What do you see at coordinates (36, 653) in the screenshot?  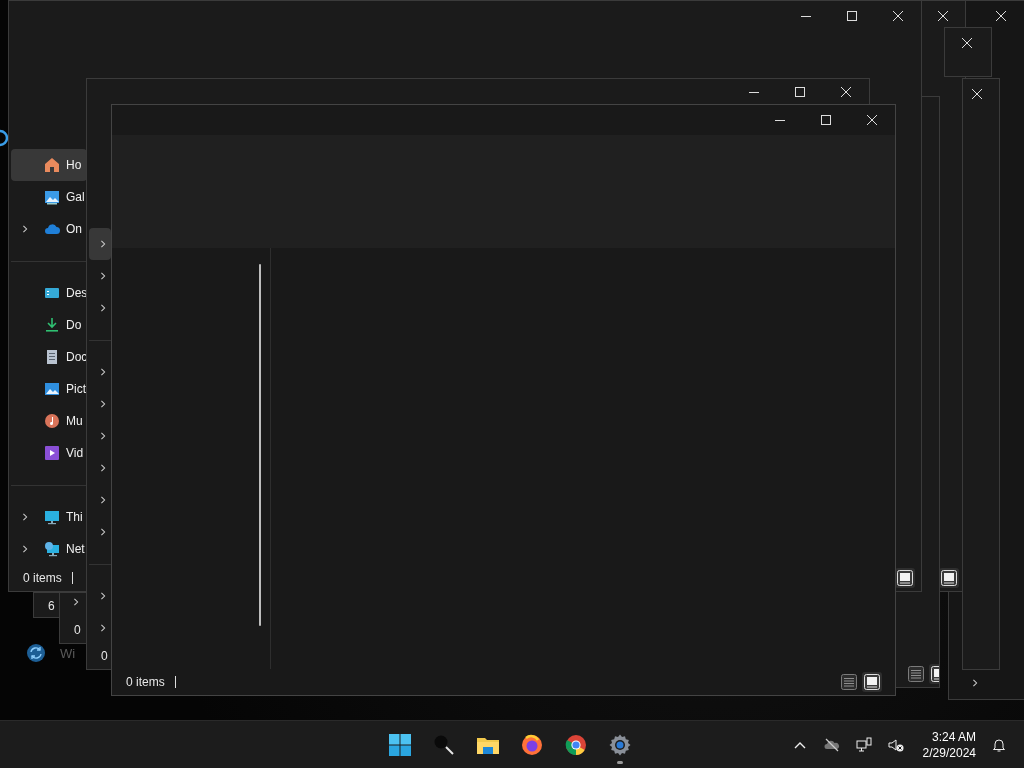 I see `sync-icon` at bounding box center [36, 653].